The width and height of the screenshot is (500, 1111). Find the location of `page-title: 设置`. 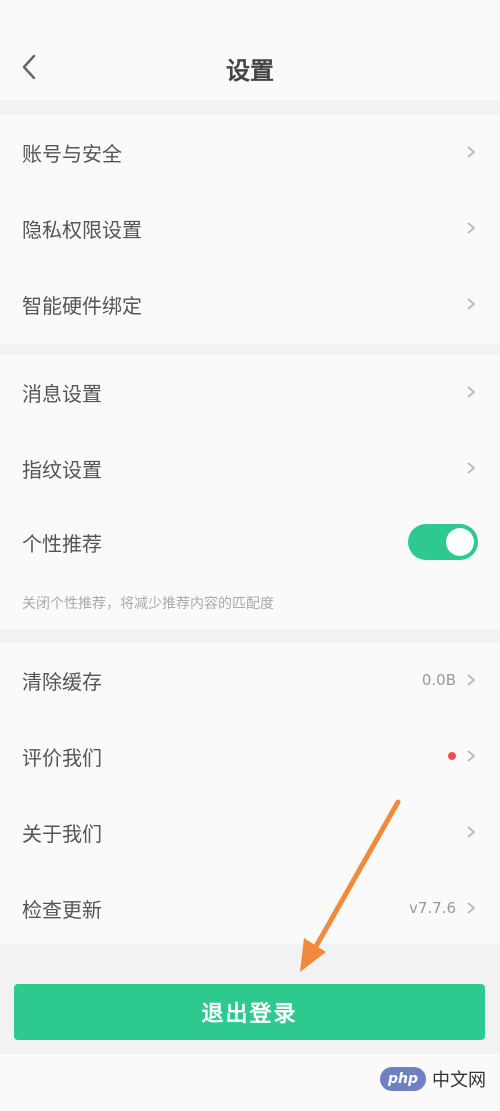

page-title: 设置 is located at coordinates (250, 70).